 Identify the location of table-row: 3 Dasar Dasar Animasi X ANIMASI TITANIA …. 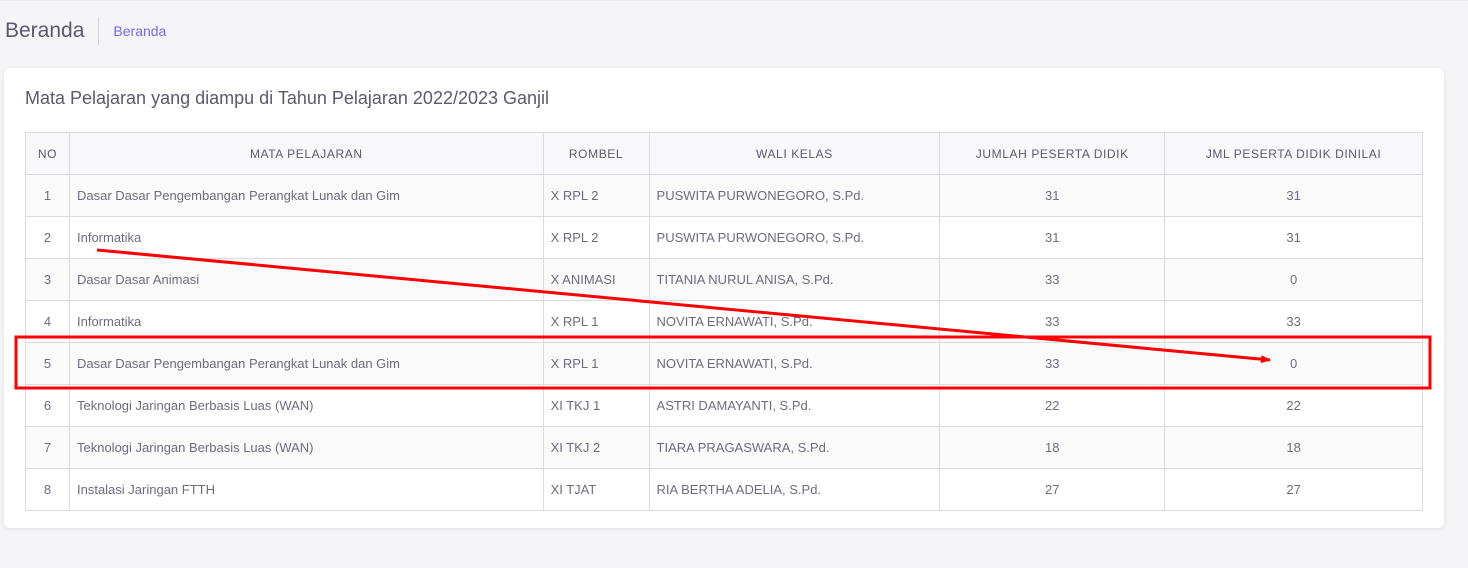
(724, 279).